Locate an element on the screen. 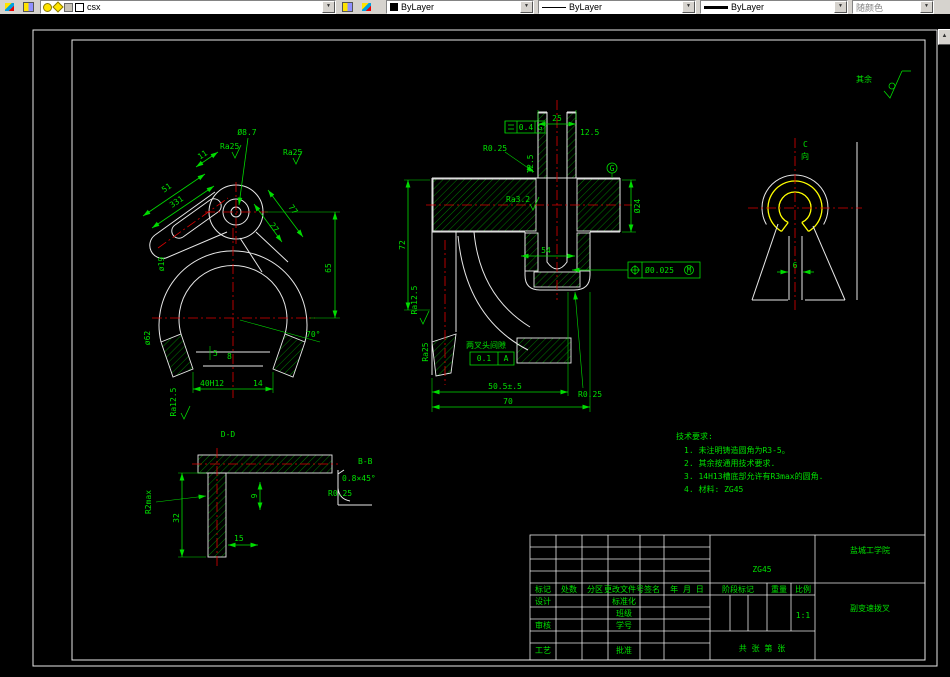  dim-125-top: 12.5 is located at coordinates (589, 132).